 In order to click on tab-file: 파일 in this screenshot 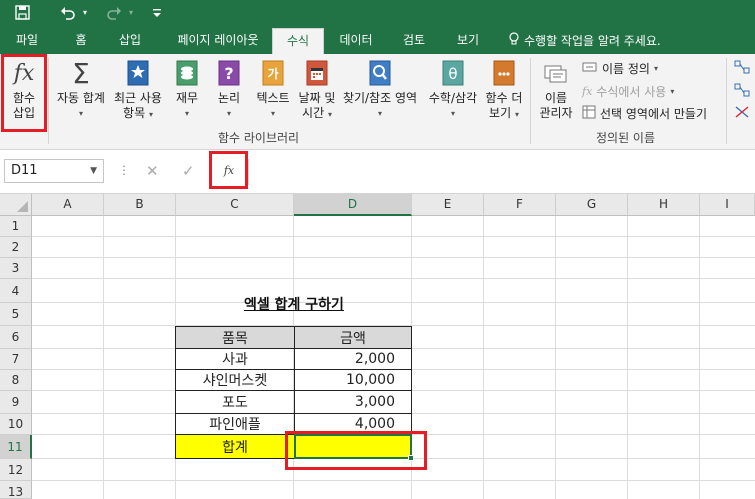, I will do `click(27, 41)`.